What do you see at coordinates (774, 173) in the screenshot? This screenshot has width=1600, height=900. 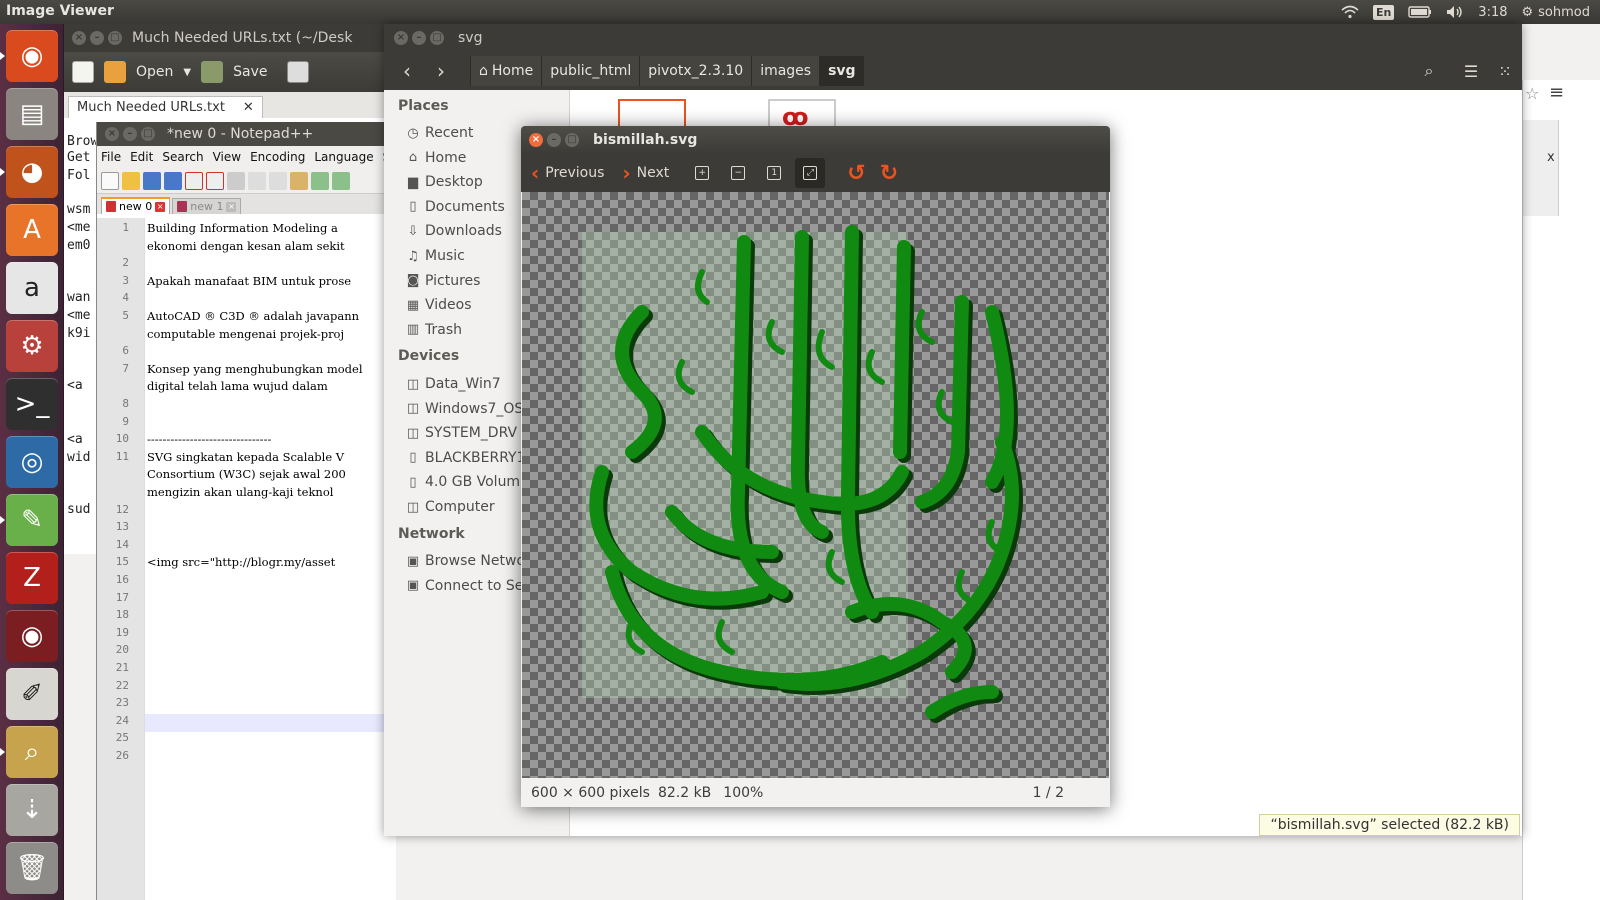 I see `zoom-normal-button: 1` at bounding box center [774, 173].